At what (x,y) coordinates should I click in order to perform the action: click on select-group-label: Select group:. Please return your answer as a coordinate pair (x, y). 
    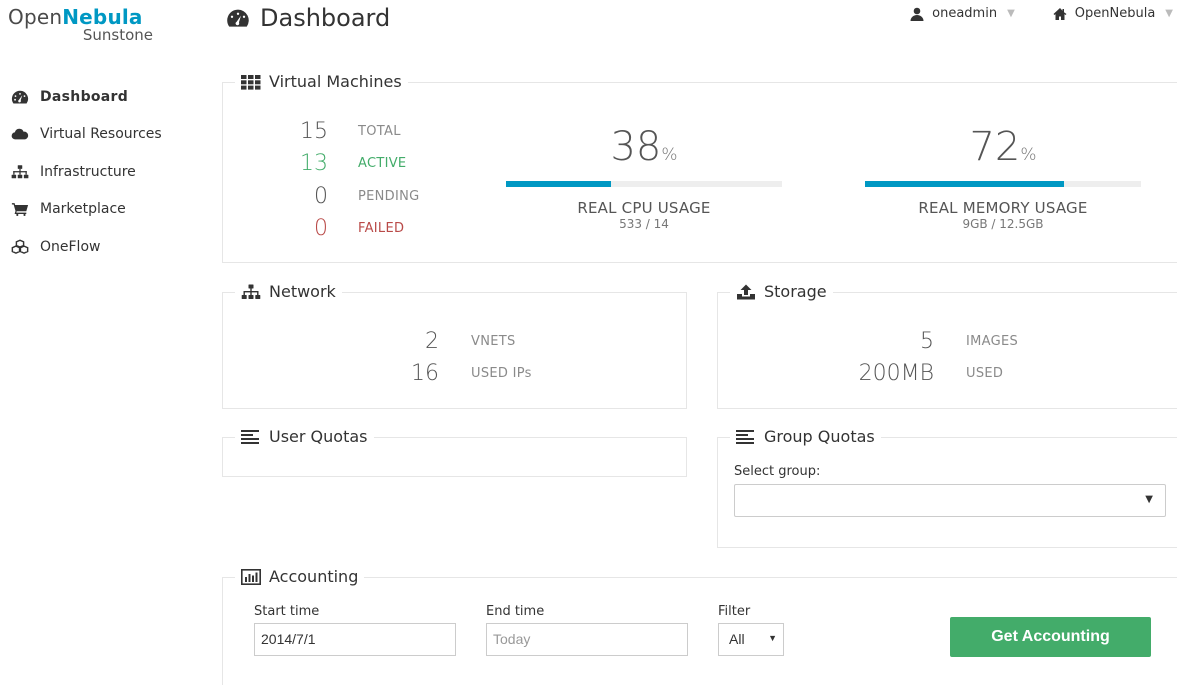
    Looking at the image, I should click on (777, 471).